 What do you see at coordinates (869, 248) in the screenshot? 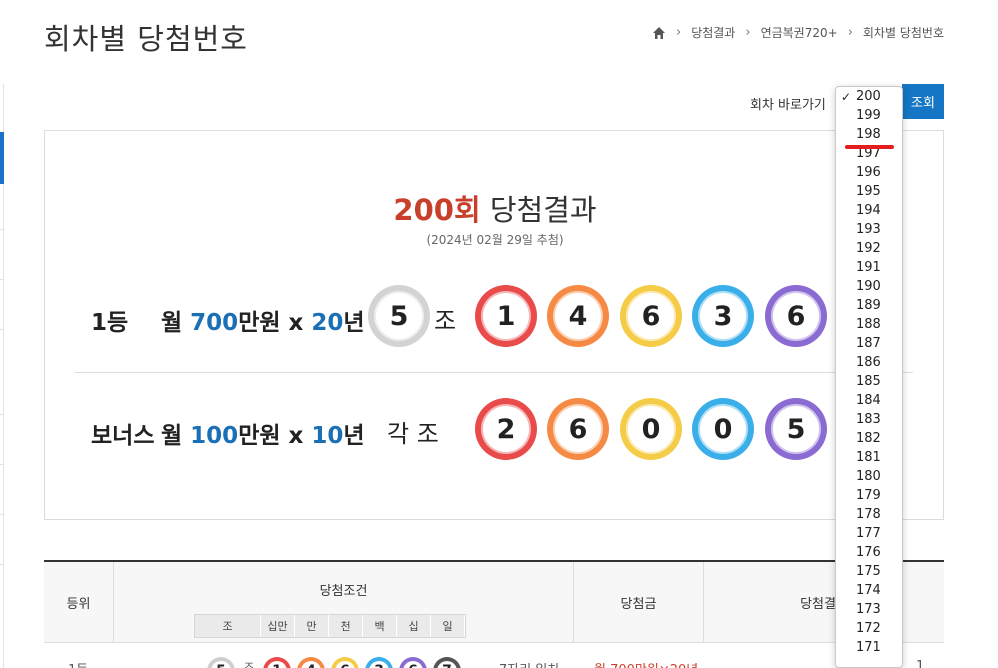
I see `dropdown-option: 192` at bounding box center [869, 248].